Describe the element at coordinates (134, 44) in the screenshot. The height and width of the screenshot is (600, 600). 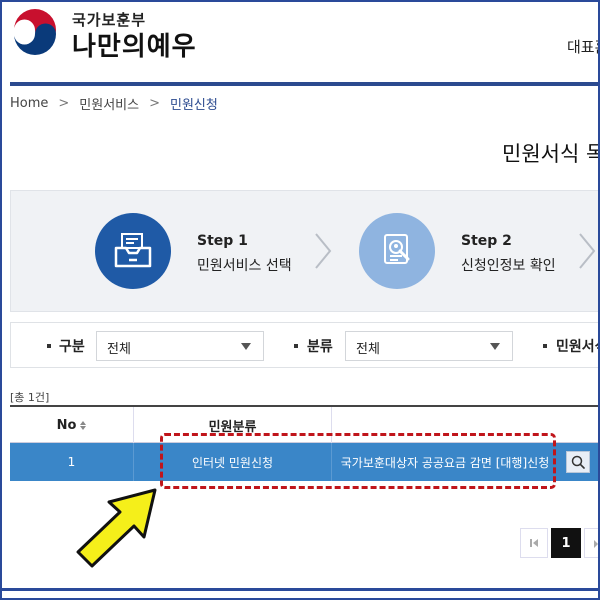
I see `site-name: 나만의예우` at that location.